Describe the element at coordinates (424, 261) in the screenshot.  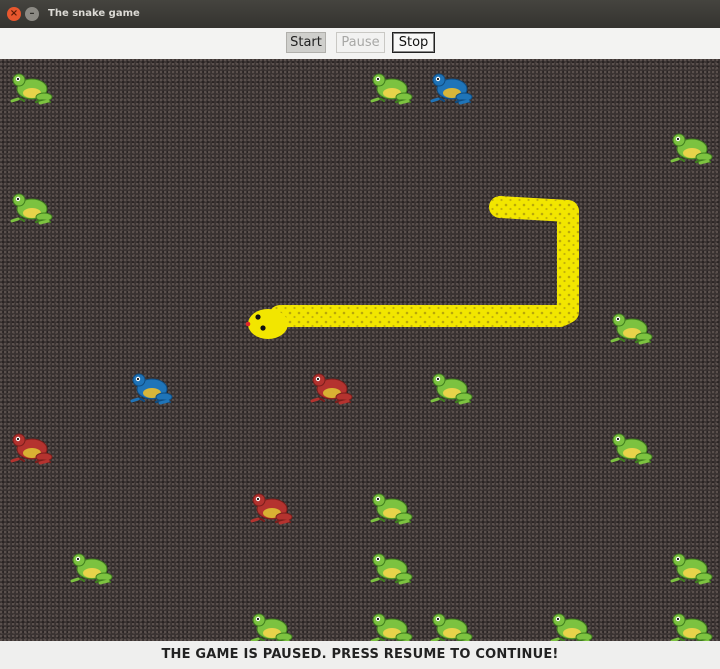
I see `snake-body` at that location.